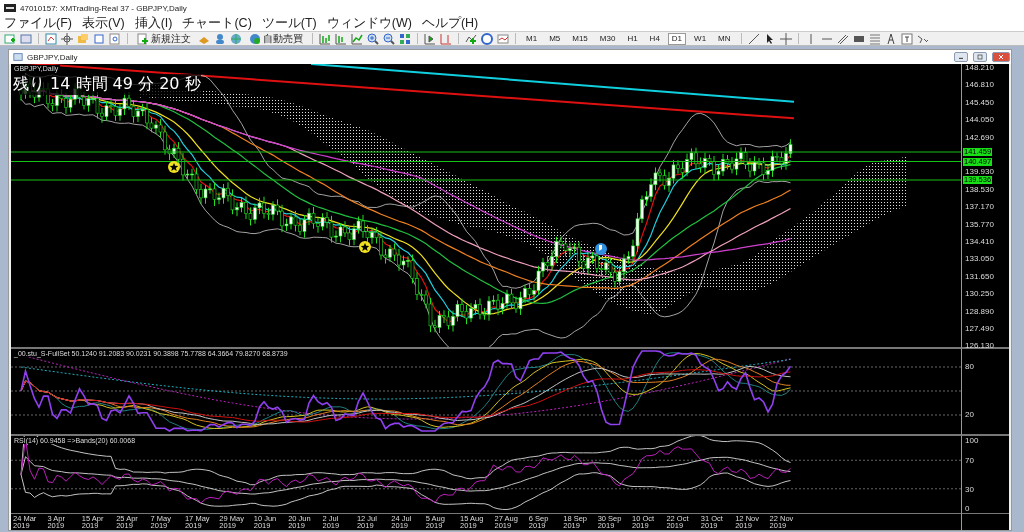 This screenshot has width=1024, height=532. I want to click on timeframe-button: H4, so click(654, 38).